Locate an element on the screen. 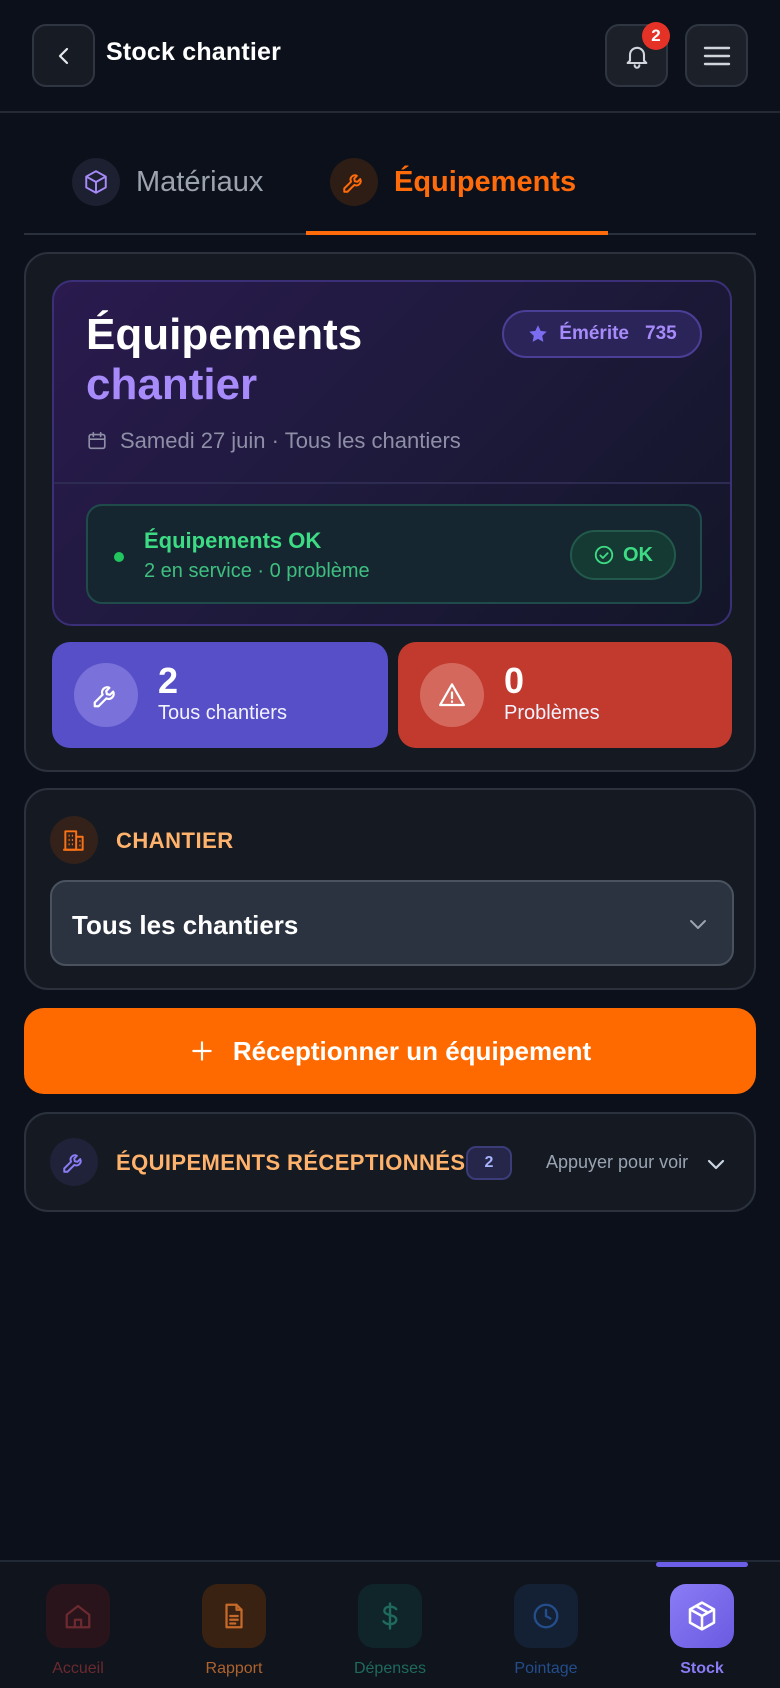 This screenshot has width=780, height=1688. stat-value: 0 is located at coordinates (514, 680).